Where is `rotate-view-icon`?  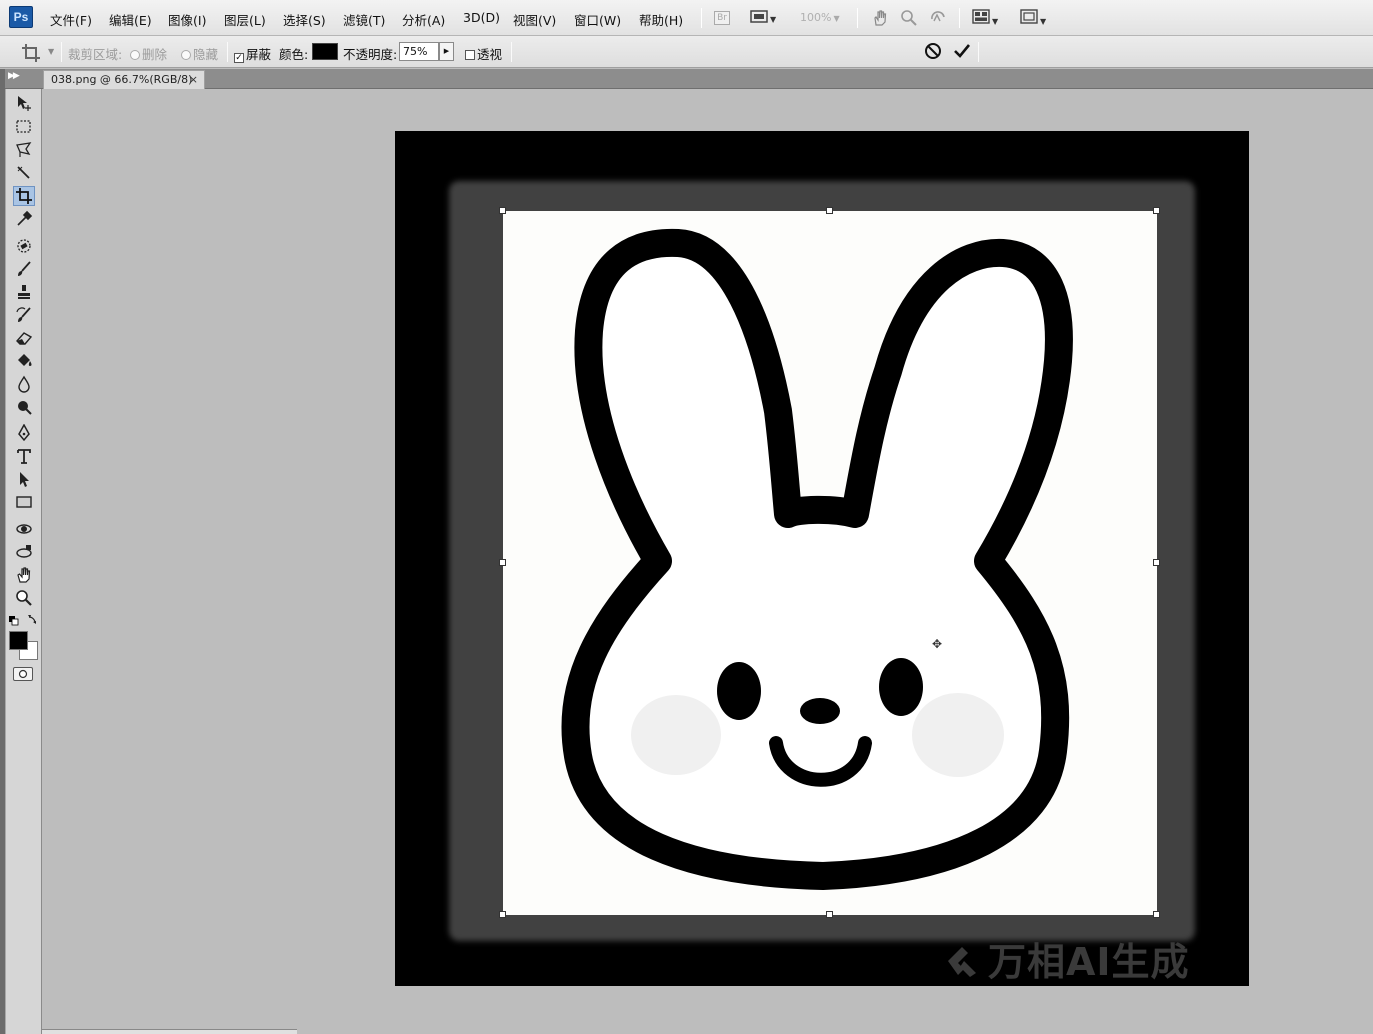
rotate-view-icon is located at coordinates (938, 16).